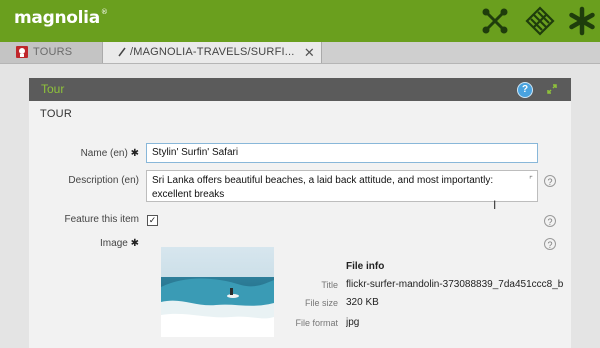 This screenshot has width=600, height=348. Describe the element at coordinates (101, 219) in the screenshot. I see `feature-label: Feature this item` at that location.